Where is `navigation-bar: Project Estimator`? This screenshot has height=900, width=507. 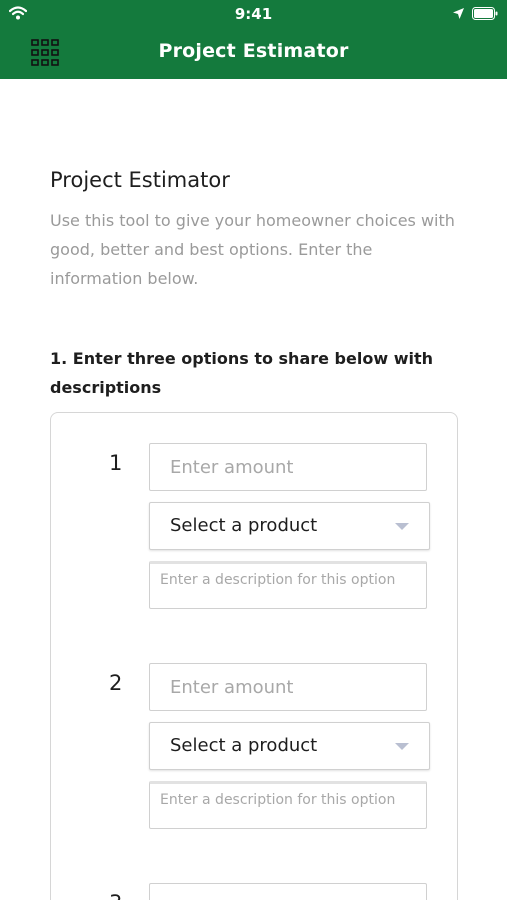
navigation-bar: Project Estimator is located at coordinates (253, 53).